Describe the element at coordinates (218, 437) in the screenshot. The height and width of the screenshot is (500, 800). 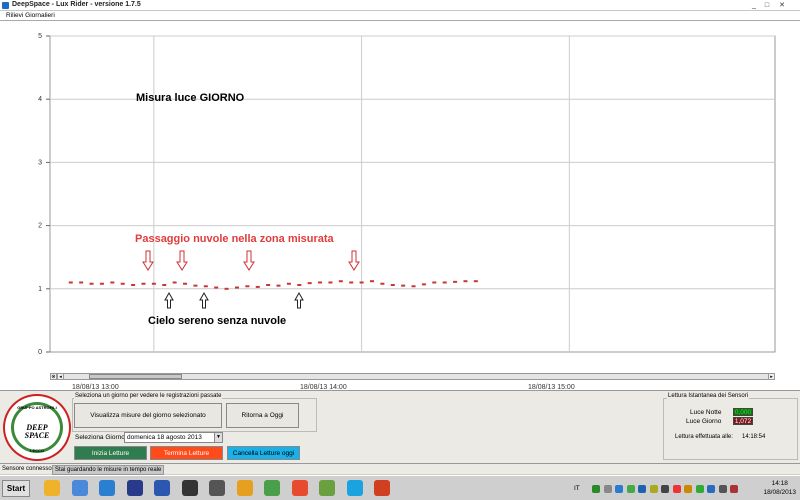
I see `chevron-down-icon: ▼` at that location.